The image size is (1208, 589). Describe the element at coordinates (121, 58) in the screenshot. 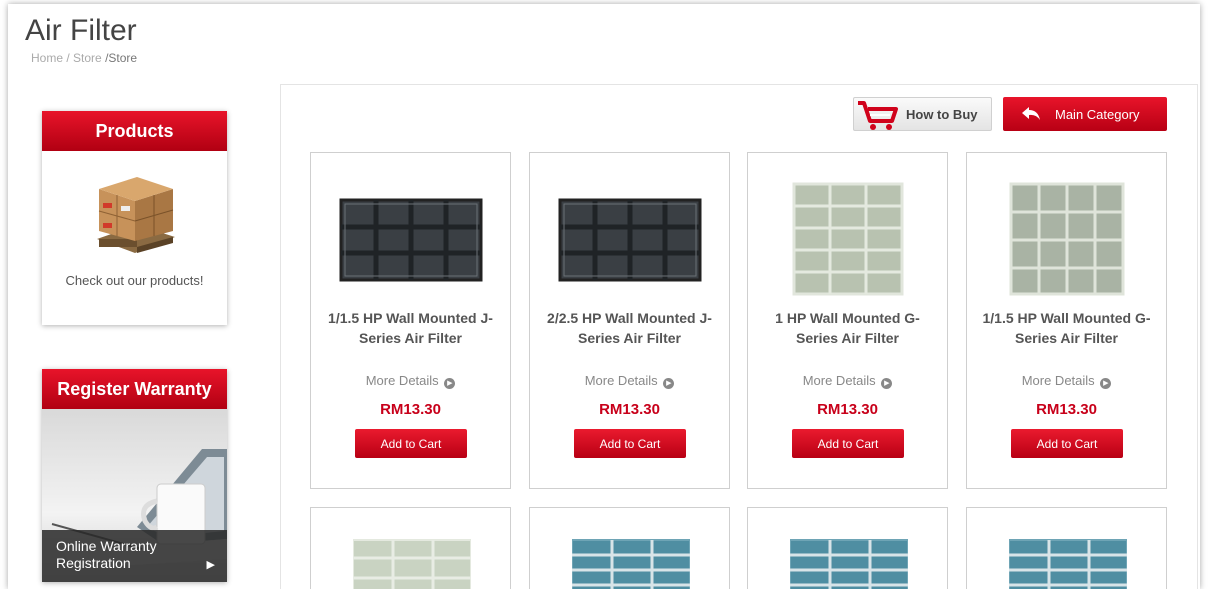

I see `breadcrumb-current: /Store` at that location.